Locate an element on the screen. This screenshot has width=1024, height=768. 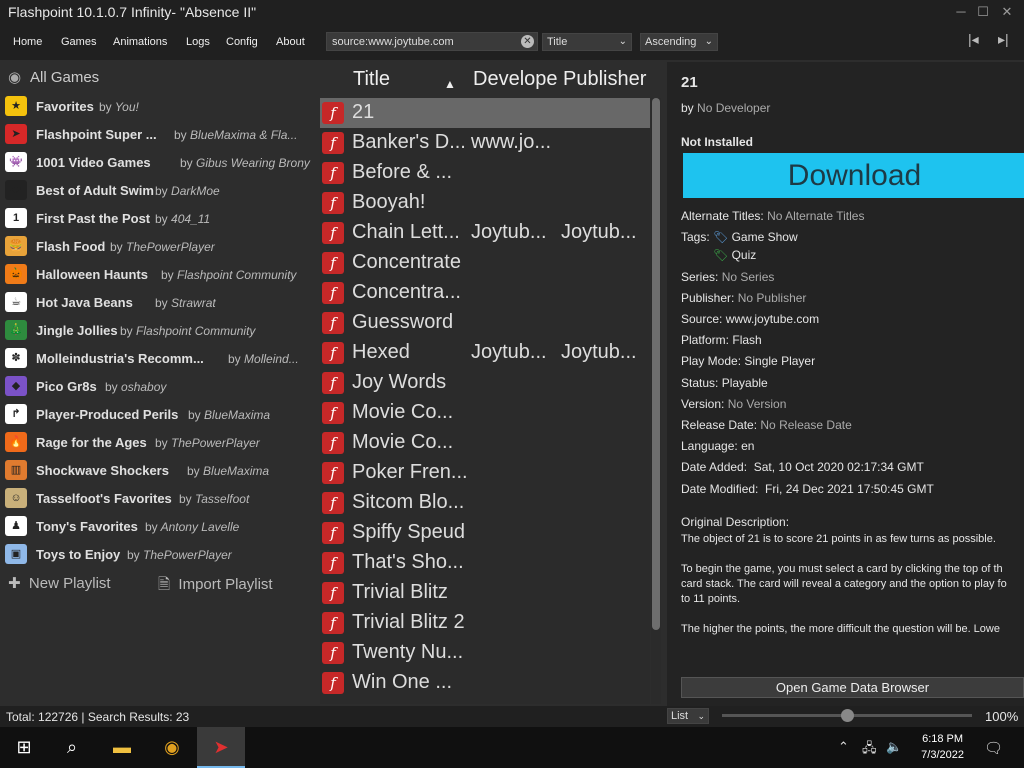
chevron-down-icon: ⌄ is located at coordinates (708, 41).